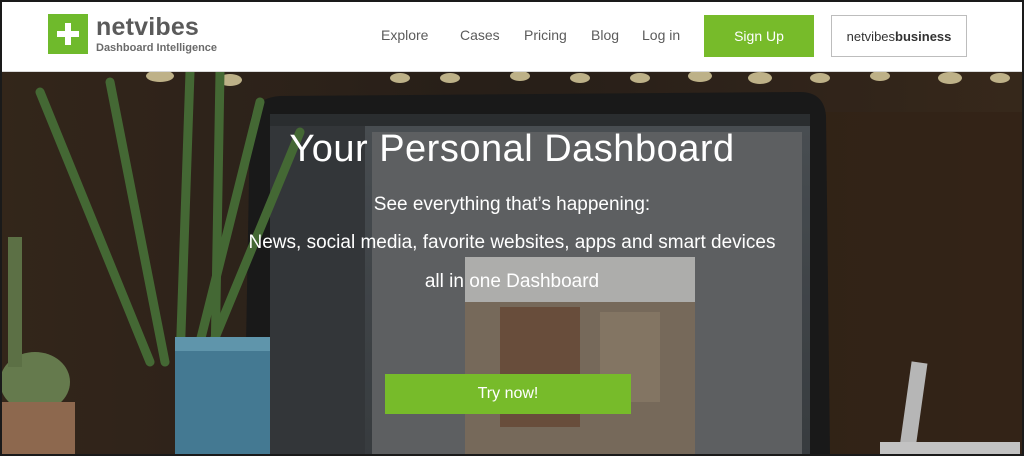 The height and width of the screenshot is (456, 1024). I want to click on logo: netvibes Dashboard Intelligence, so click(132, 34).